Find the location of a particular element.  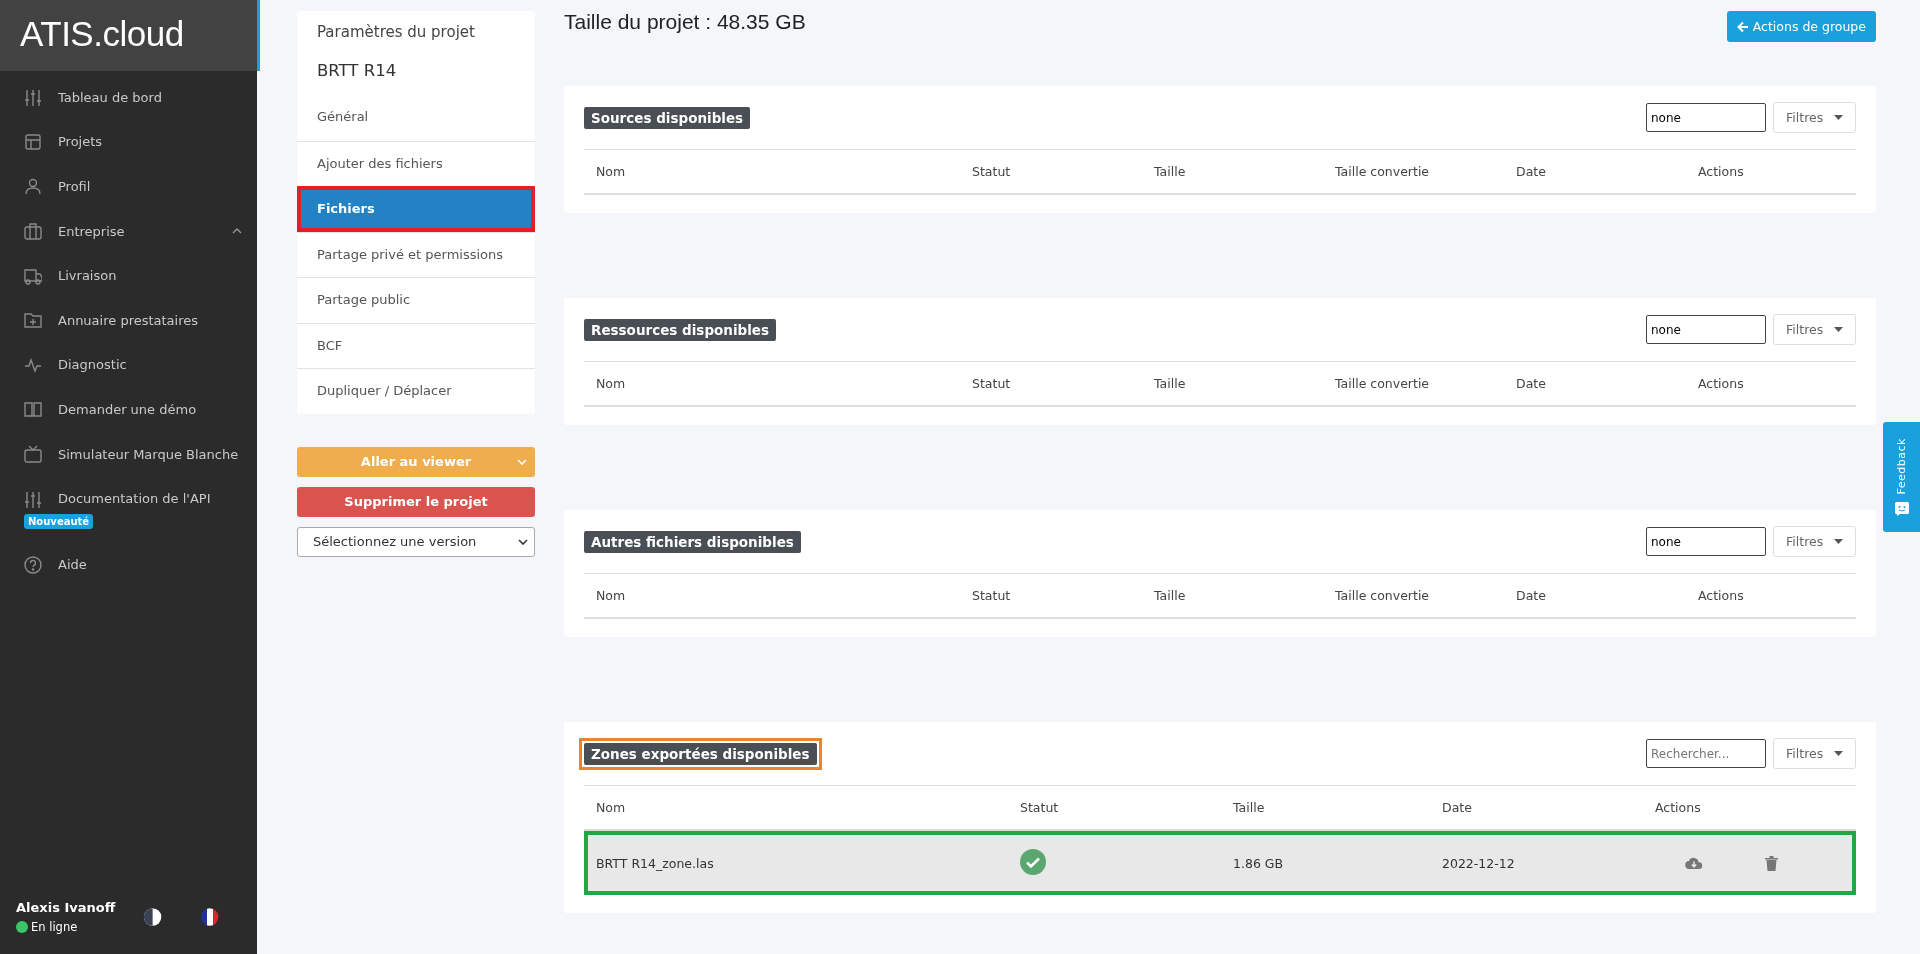

project-size-title: Taille du projet : 48.35 GB is located at coordinates (685, 22).